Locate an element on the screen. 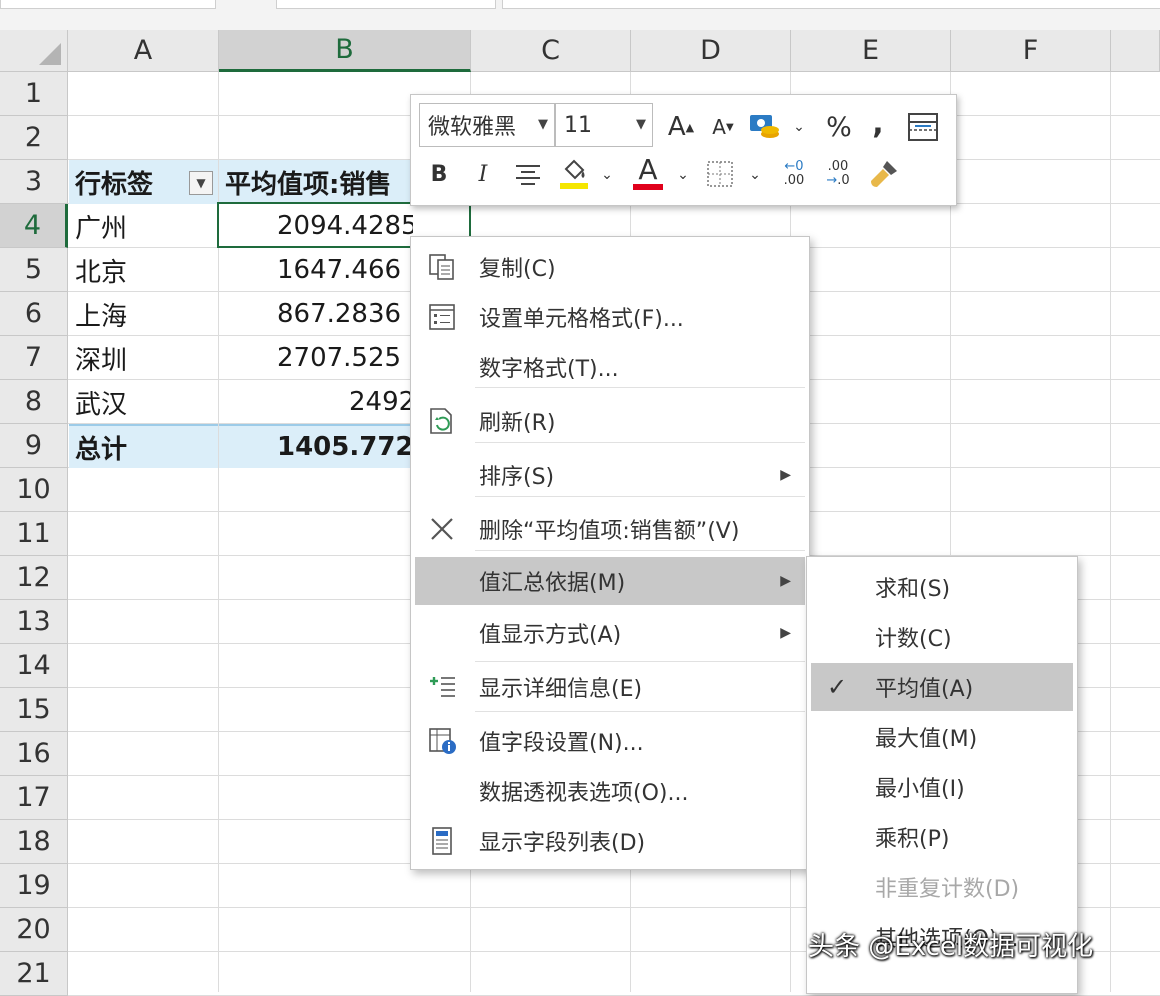 Image resolution: width=1160 pixels, height=996 pixels. pivot-row-value: 2707.525 is located at coordinates (316, 358).